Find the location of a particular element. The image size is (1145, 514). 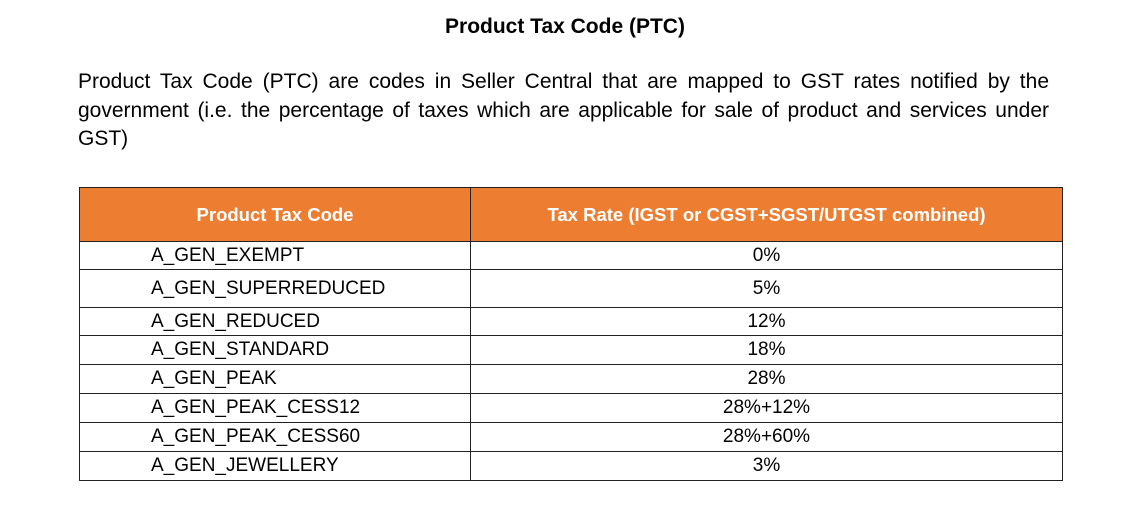

cell-rate: 28%+60% is located at coordinates (766, 437).